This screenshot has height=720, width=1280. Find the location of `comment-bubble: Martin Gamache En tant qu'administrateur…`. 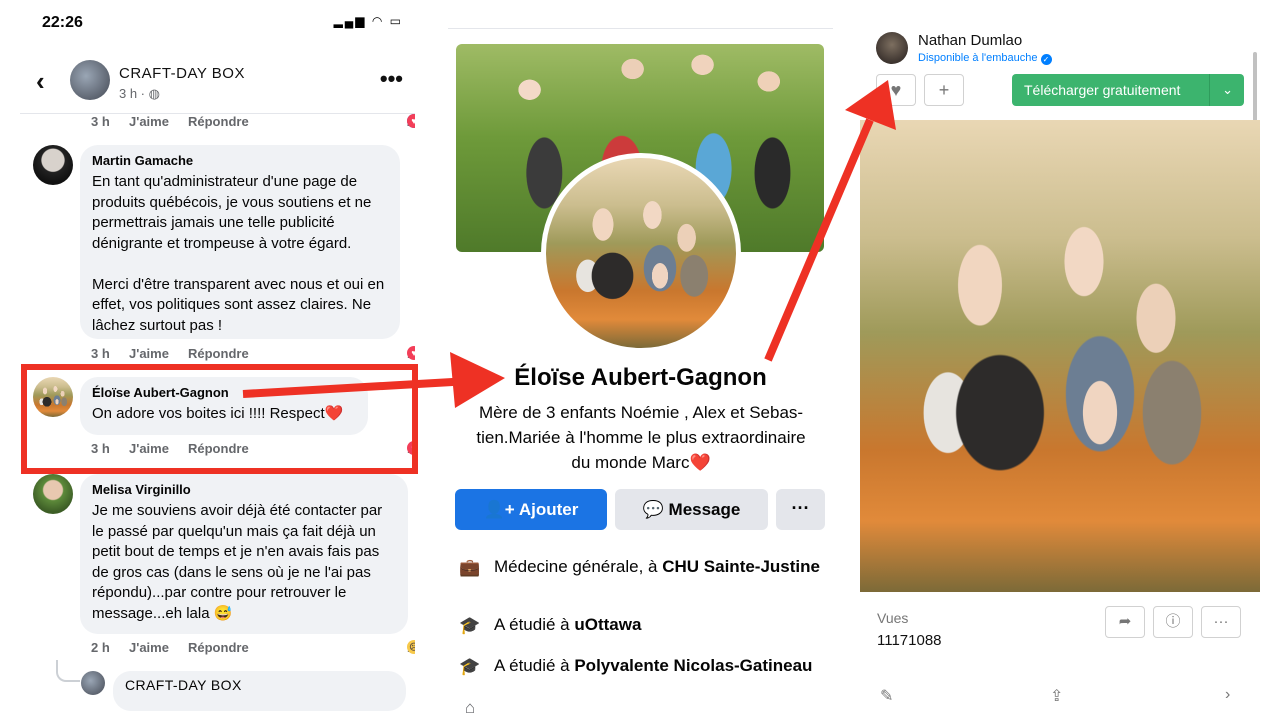

comment-bubble: Martin Gamache En tant qu'administrateur… is located at coordinates (240, 242).